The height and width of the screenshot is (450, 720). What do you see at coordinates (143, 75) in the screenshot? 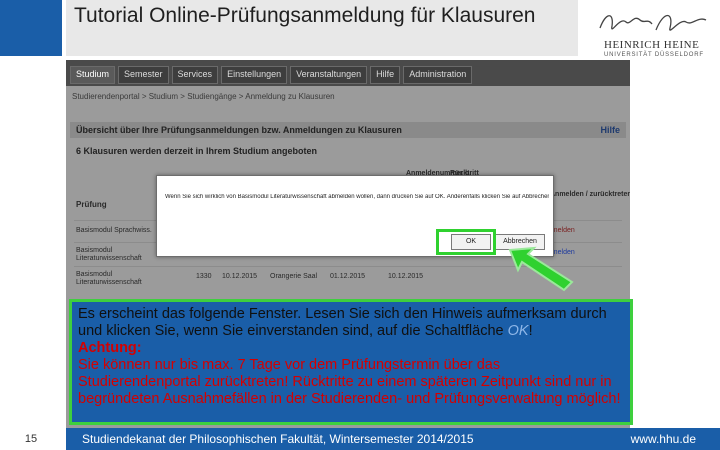
I see `nav-item-semester: Semester` at bounding box center [143, 75].